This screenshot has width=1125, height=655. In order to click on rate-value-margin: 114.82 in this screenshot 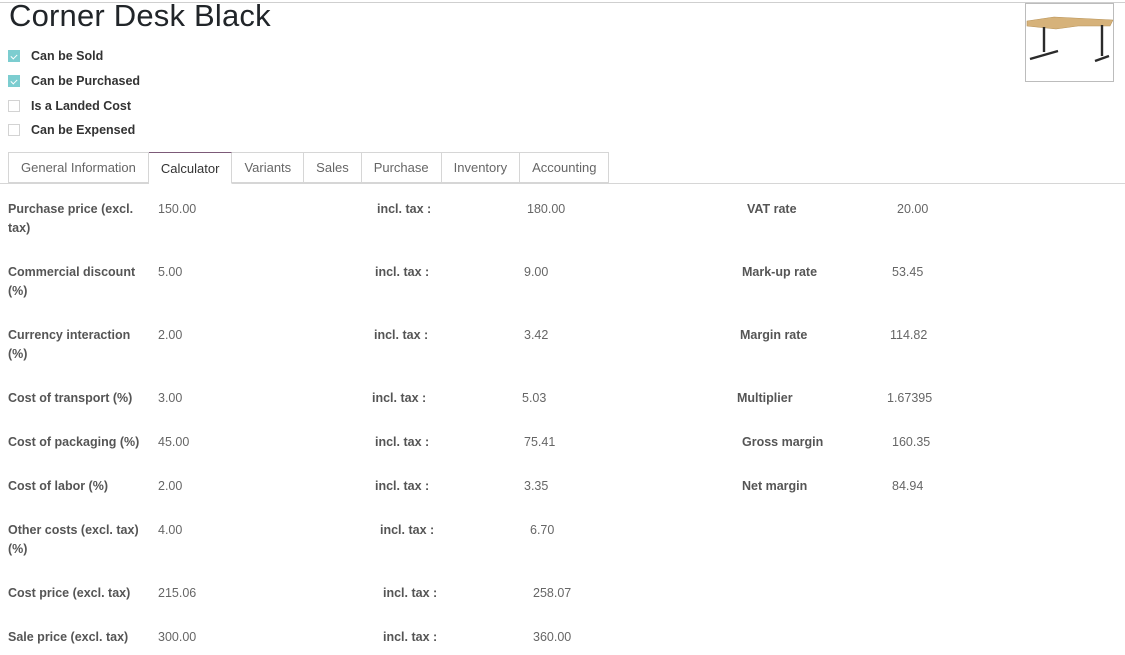, I will do `click(909, 335)`.